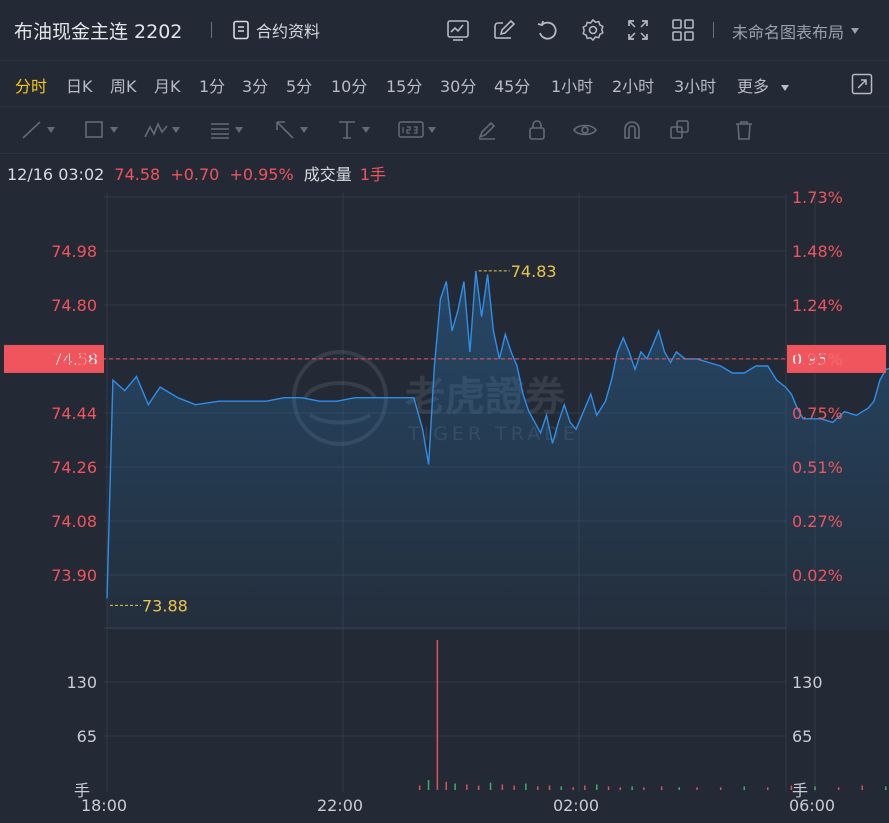 This screenshot has height=823, width=889. Describe the element at coordinates (458, 805) in the screenshot. I see `time-axis: 18:0022:0002:0006:0010:0014:00` at that location.